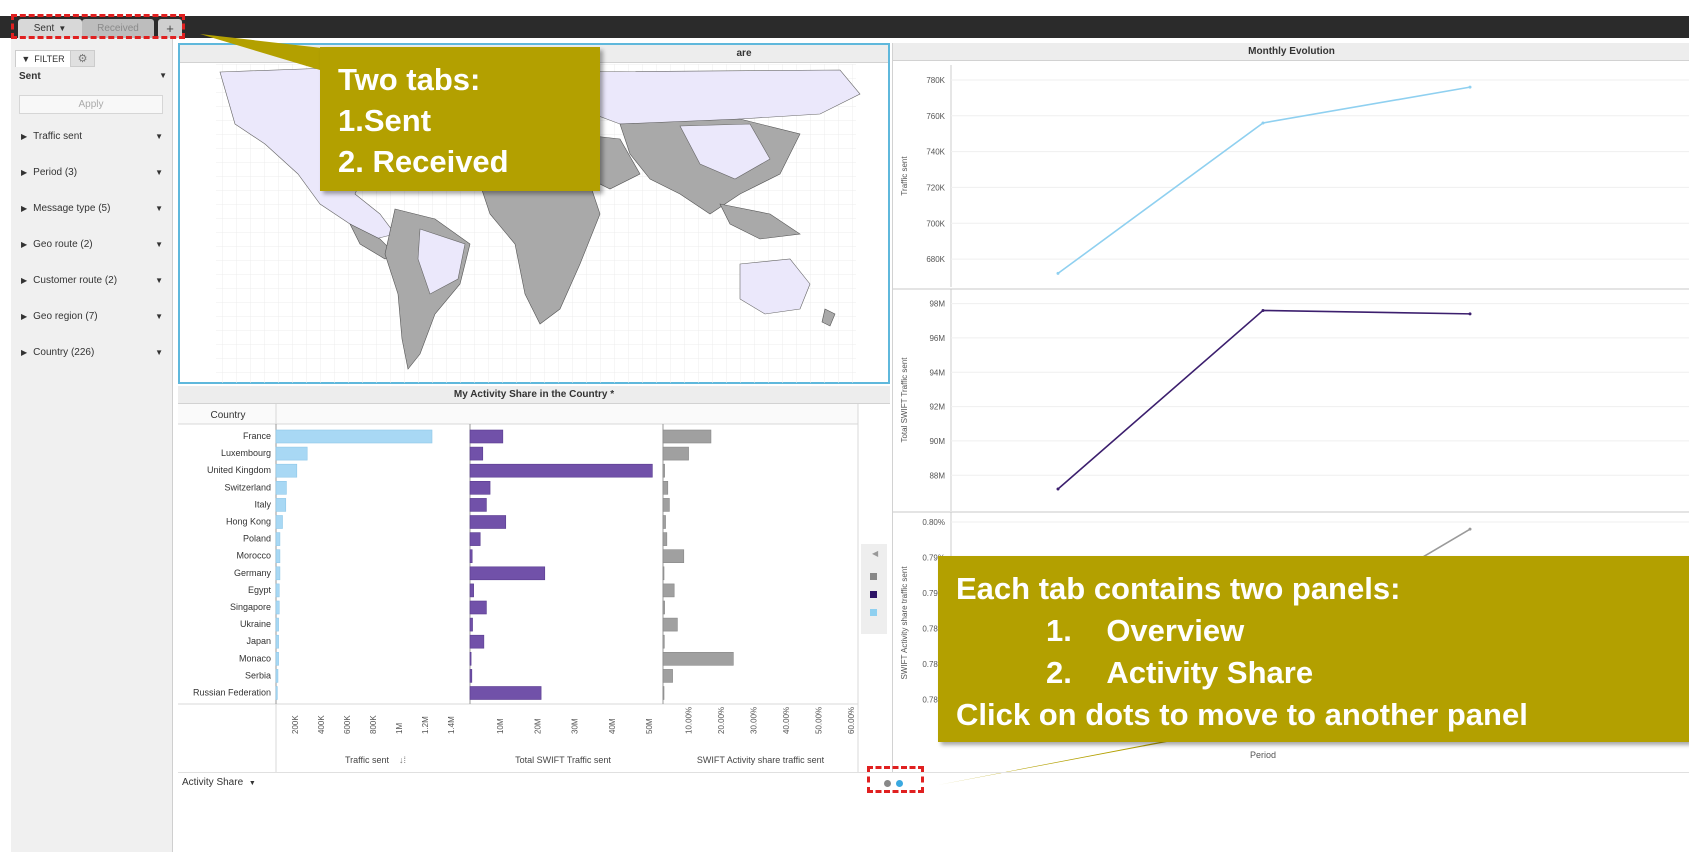 The width and height of the screenshot is (1689, 852). I want to click on tick-label: 30.00%, so click(754, 720).